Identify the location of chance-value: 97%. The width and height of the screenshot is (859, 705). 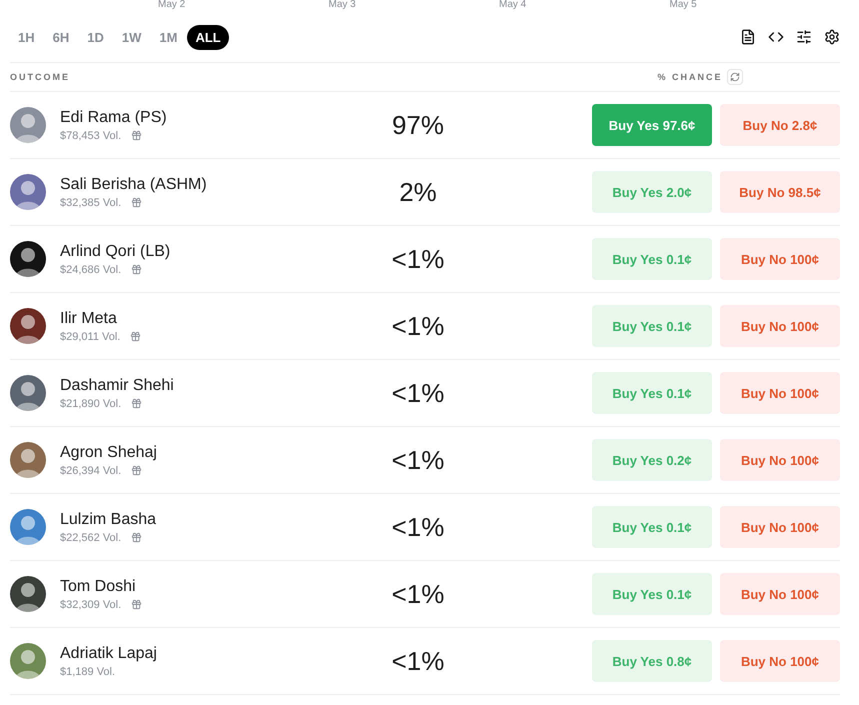
(418, 125).